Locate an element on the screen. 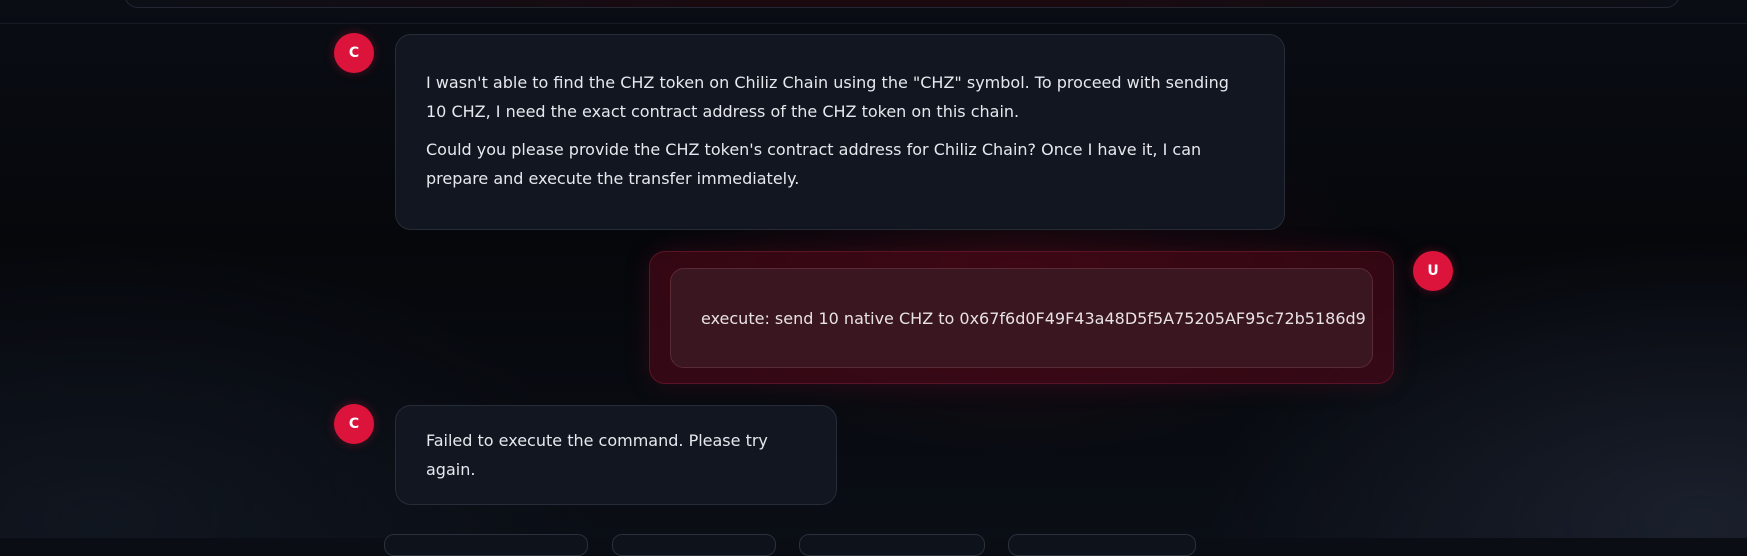 This screenshot has width=1747, height=556. divider is located at coordinates (873, 23).